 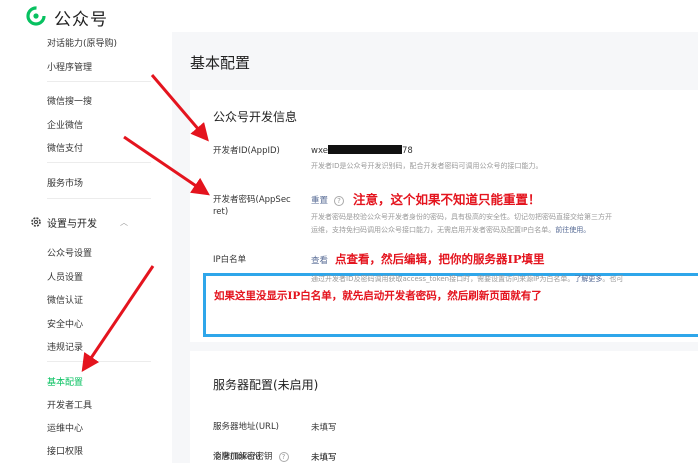 I want to click on view-link-text: 查看, so click(x=319, y=261).